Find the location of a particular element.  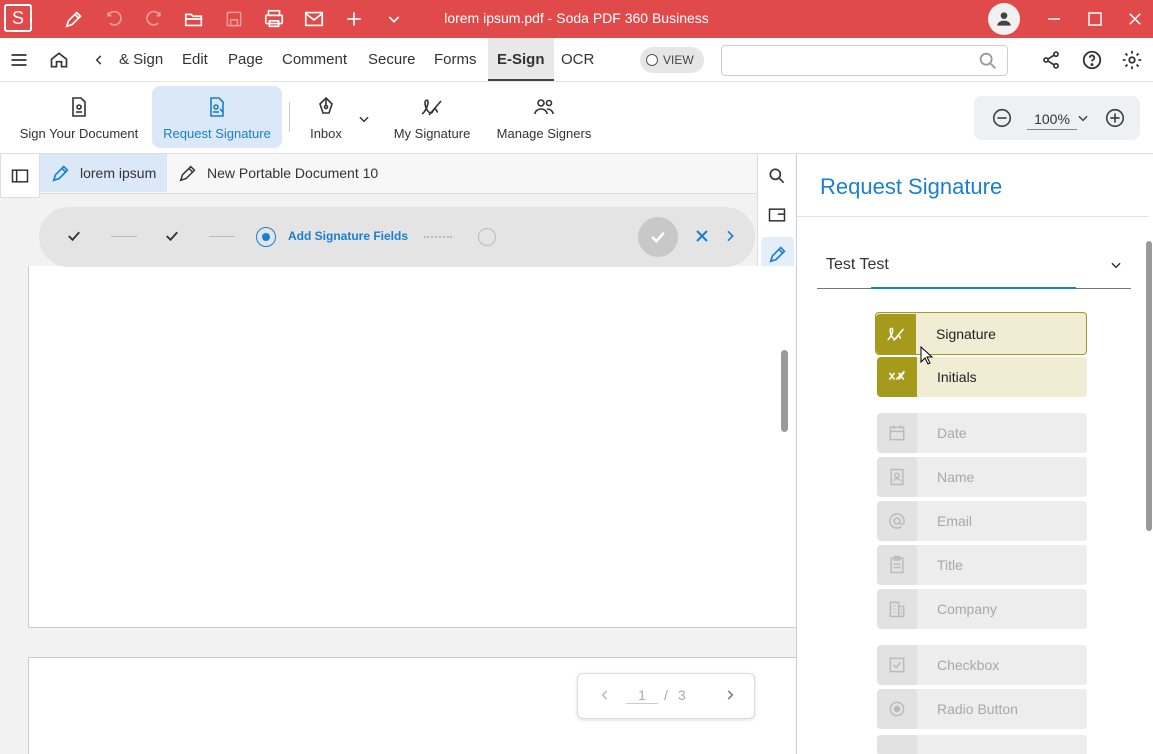

menu-item-secure: Secure is located at coordinates (392, 59).